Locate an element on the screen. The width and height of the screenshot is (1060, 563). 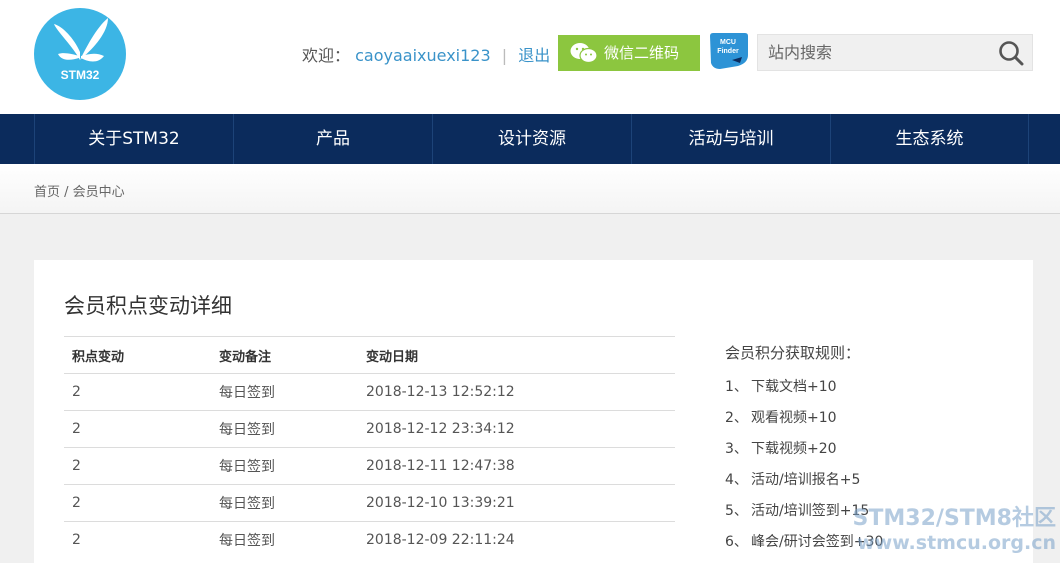
mcu-finder-icon: MCU Finder is located at coordinates (729, 51).